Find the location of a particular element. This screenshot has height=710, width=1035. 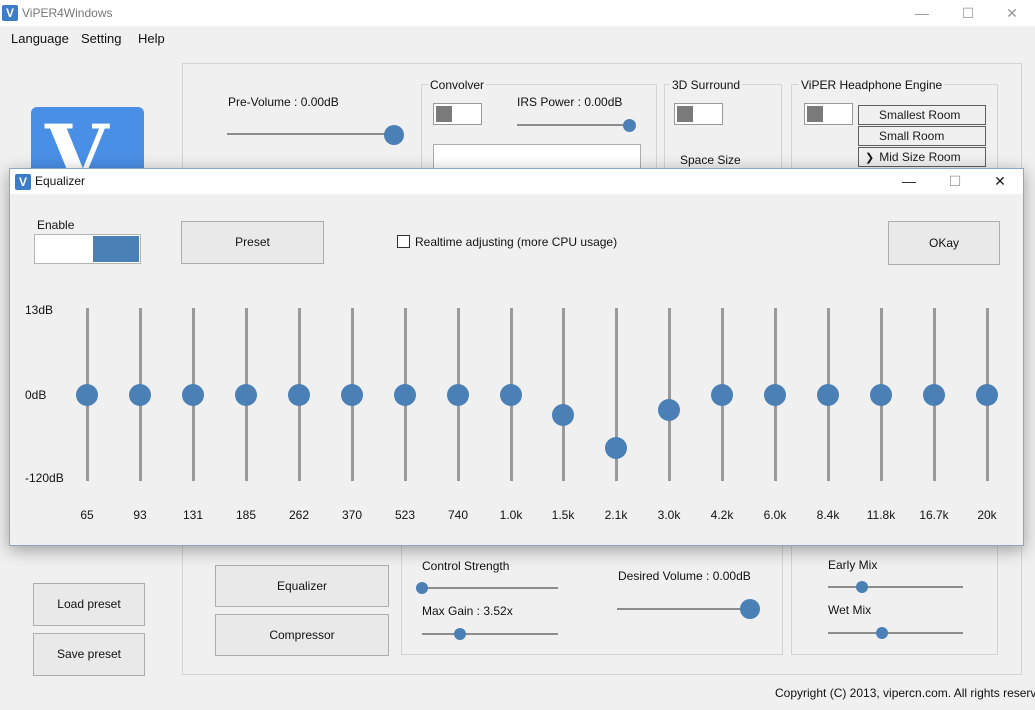

preset-button: Preset is located at coordinates (252, 242).